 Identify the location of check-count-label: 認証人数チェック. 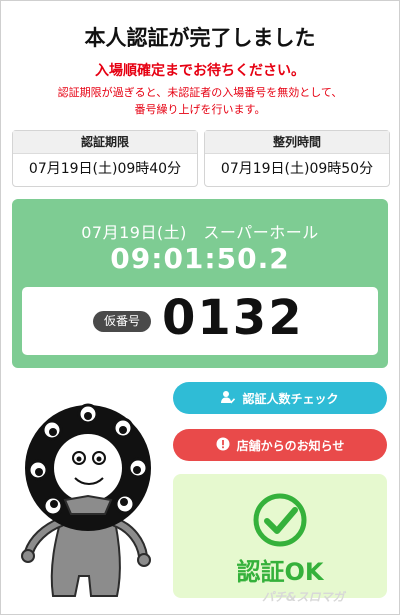
(290, 398).